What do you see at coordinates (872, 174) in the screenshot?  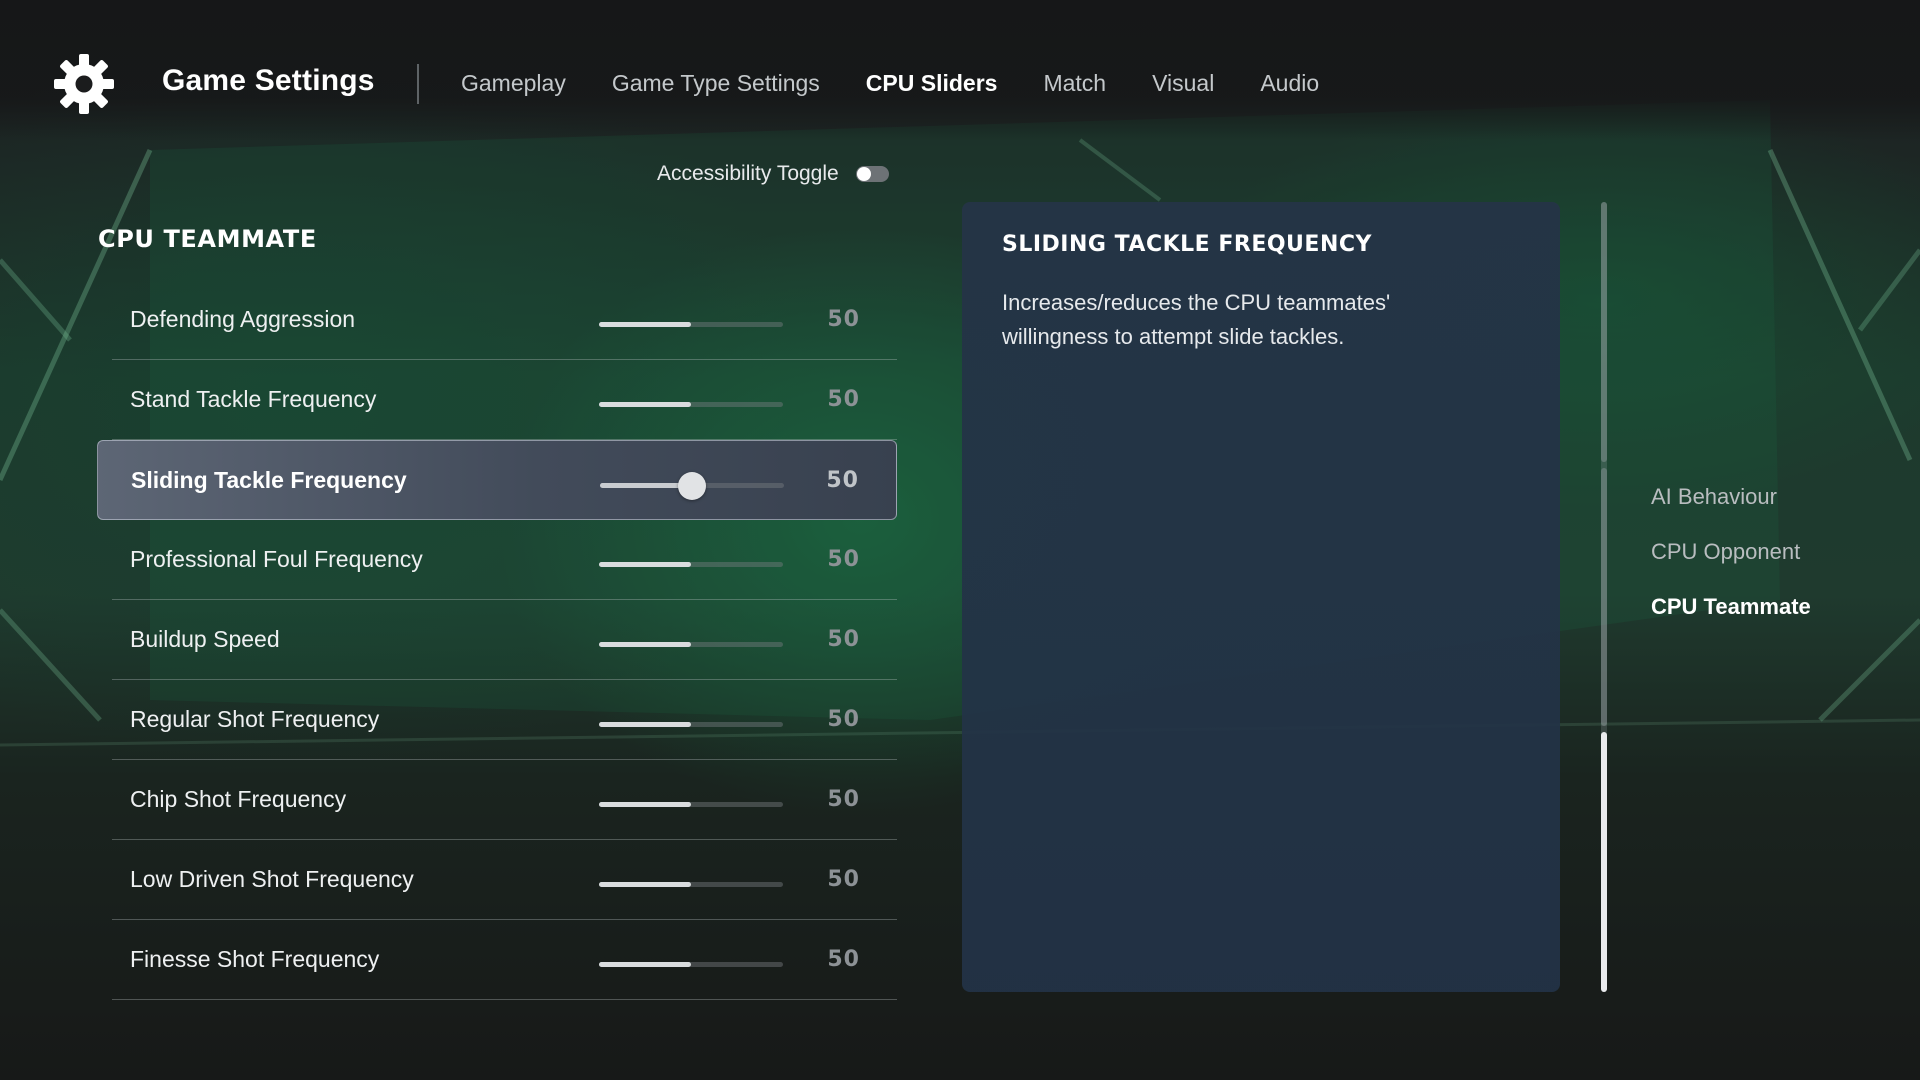 I see `accessibility-toggle` at bounding box center [872, 174].